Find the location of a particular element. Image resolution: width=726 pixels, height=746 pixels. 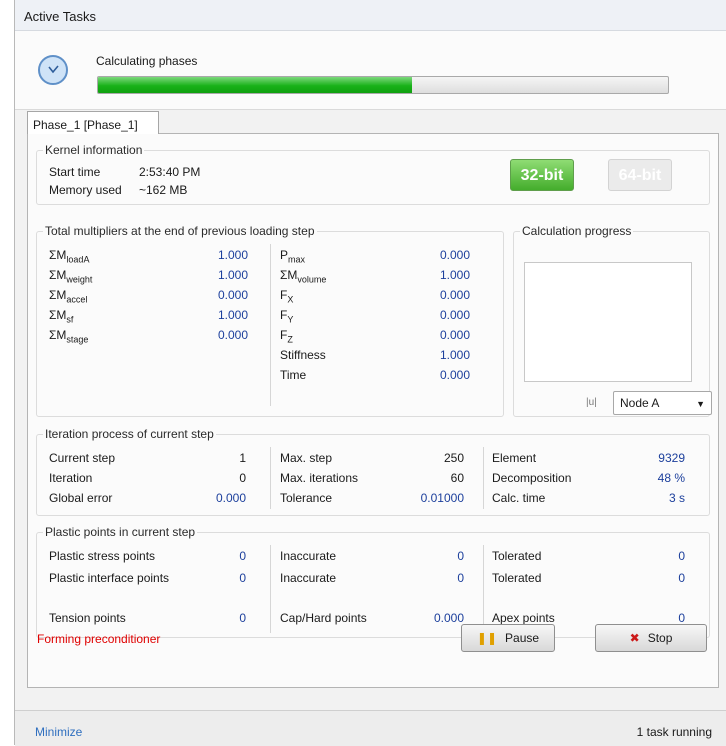

plastic-label: Plastic interface points is located at coordinates (109, 578).